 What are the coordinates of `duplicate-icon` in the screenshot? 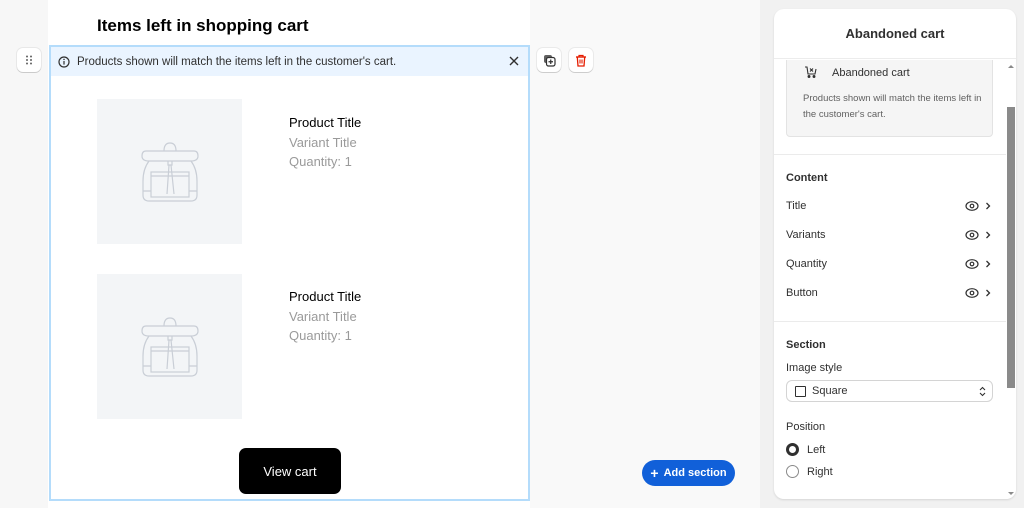 It's located at (549, 60).